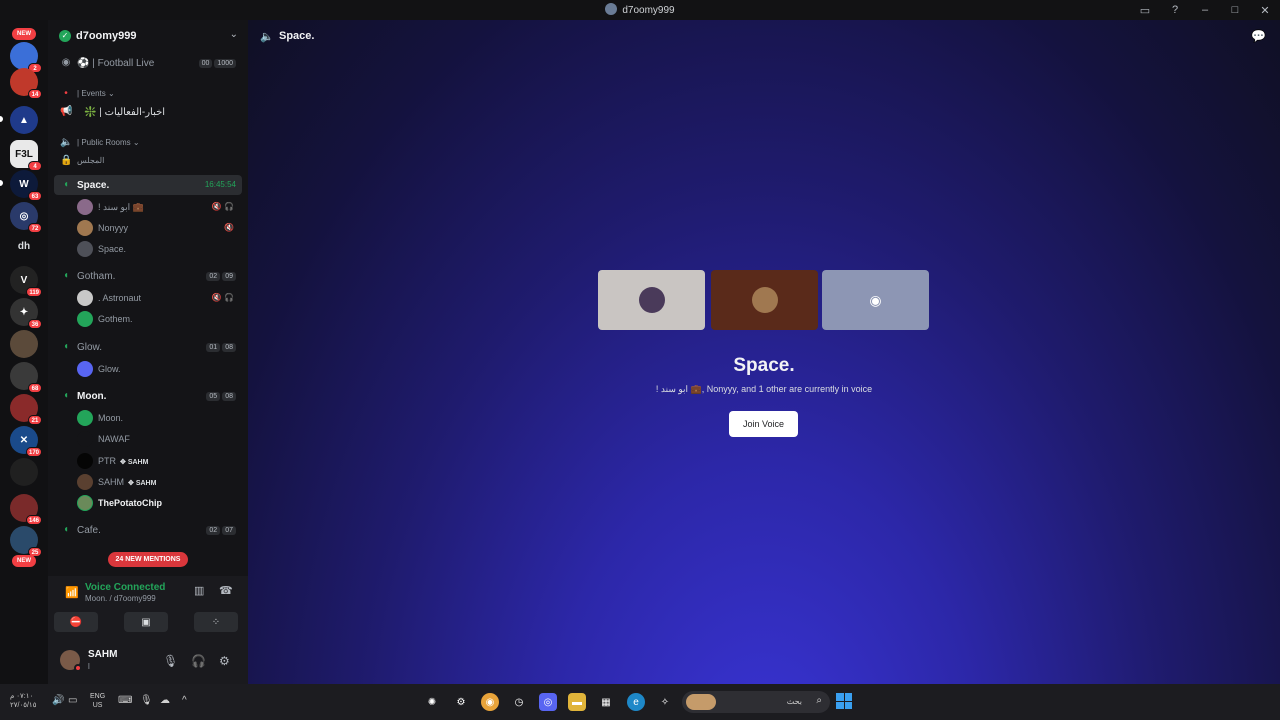  I want to click on taskbar-search: بحث ⌕, so click(756, 702).